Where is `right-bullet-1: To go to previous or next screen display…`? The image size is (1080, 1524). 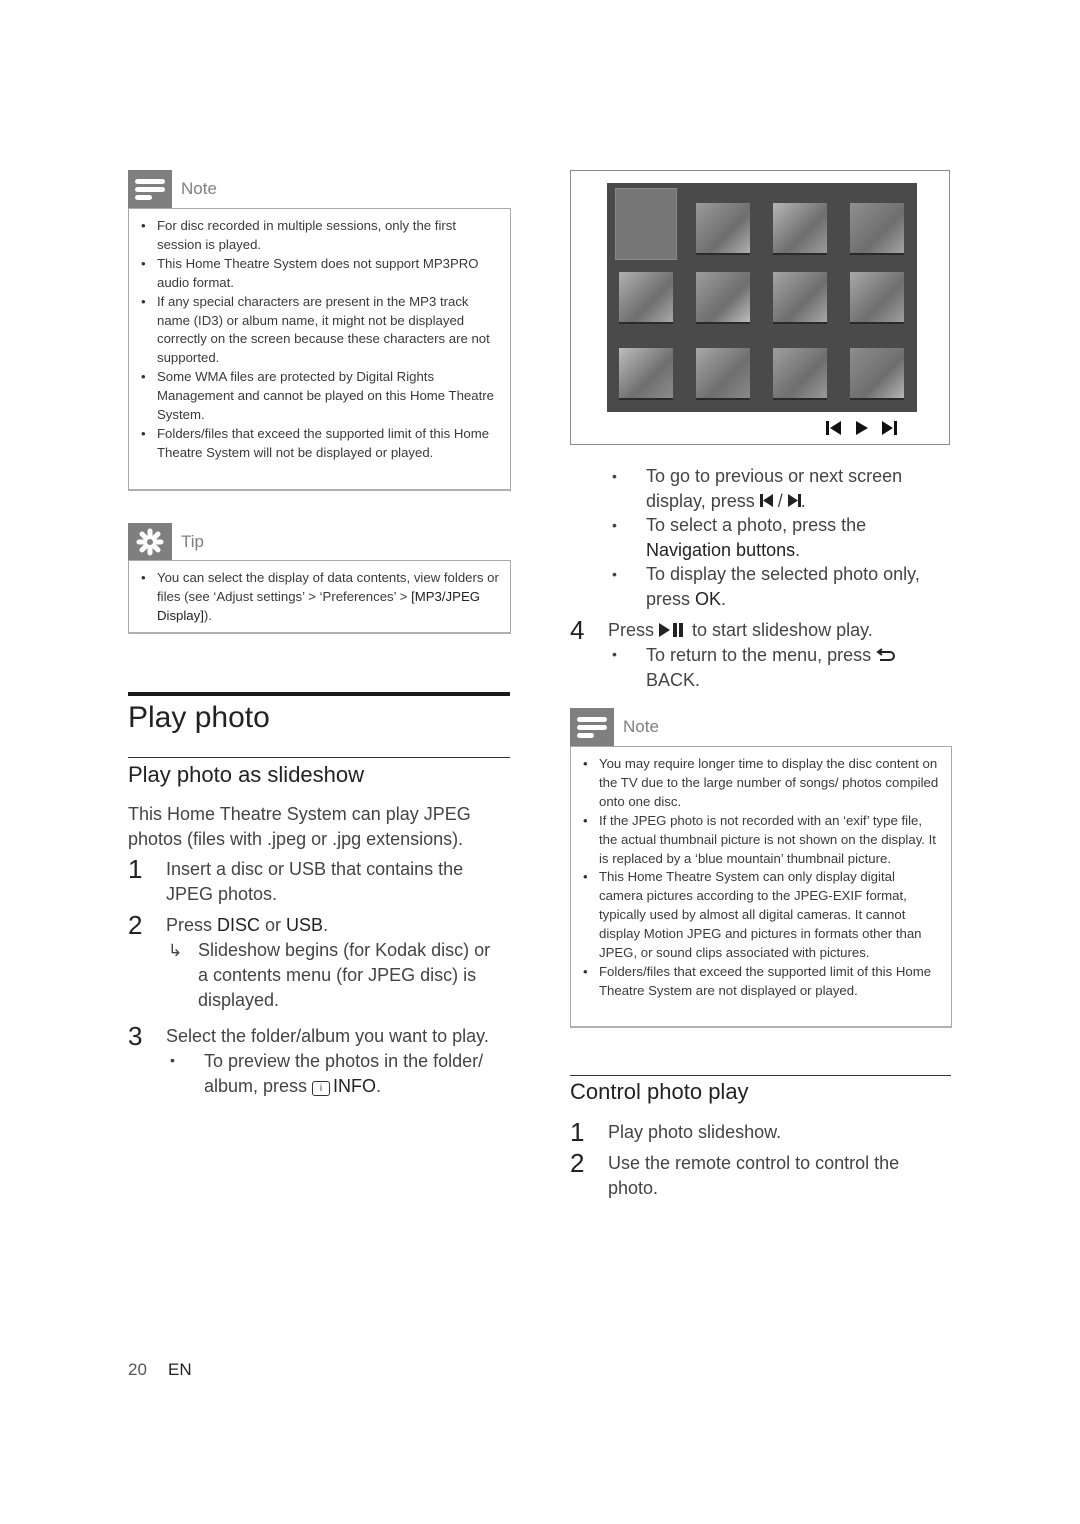
right-bullet-1: To go to previous or next screen display… is located at coordinates (774, 488).